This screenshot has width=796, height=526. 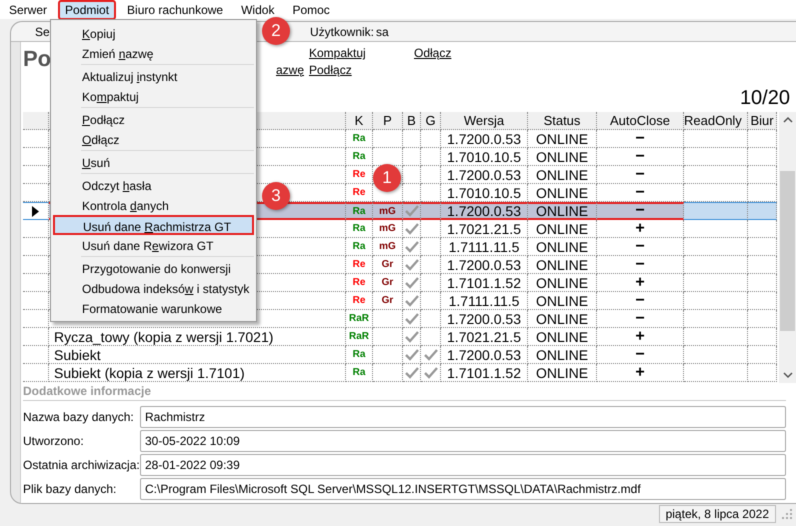 I want to click on header-cell: AutoClose, so click(x=640, y=121).